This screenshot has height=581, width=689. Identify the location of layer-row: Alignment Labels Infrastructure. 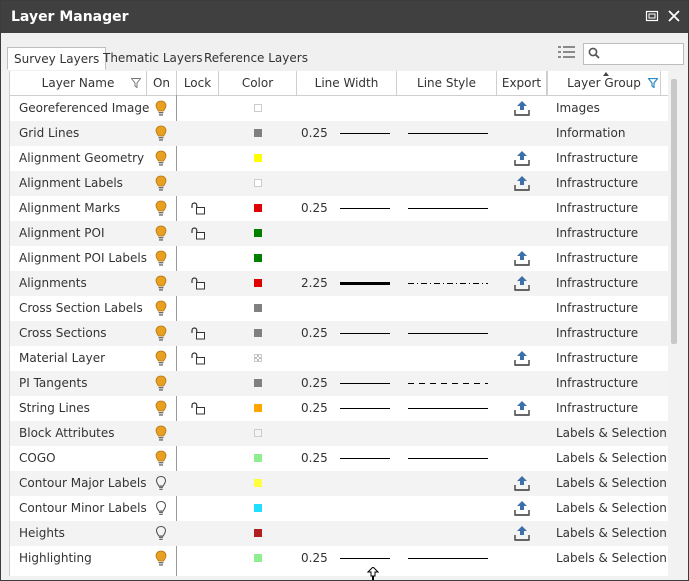
(339, 183).